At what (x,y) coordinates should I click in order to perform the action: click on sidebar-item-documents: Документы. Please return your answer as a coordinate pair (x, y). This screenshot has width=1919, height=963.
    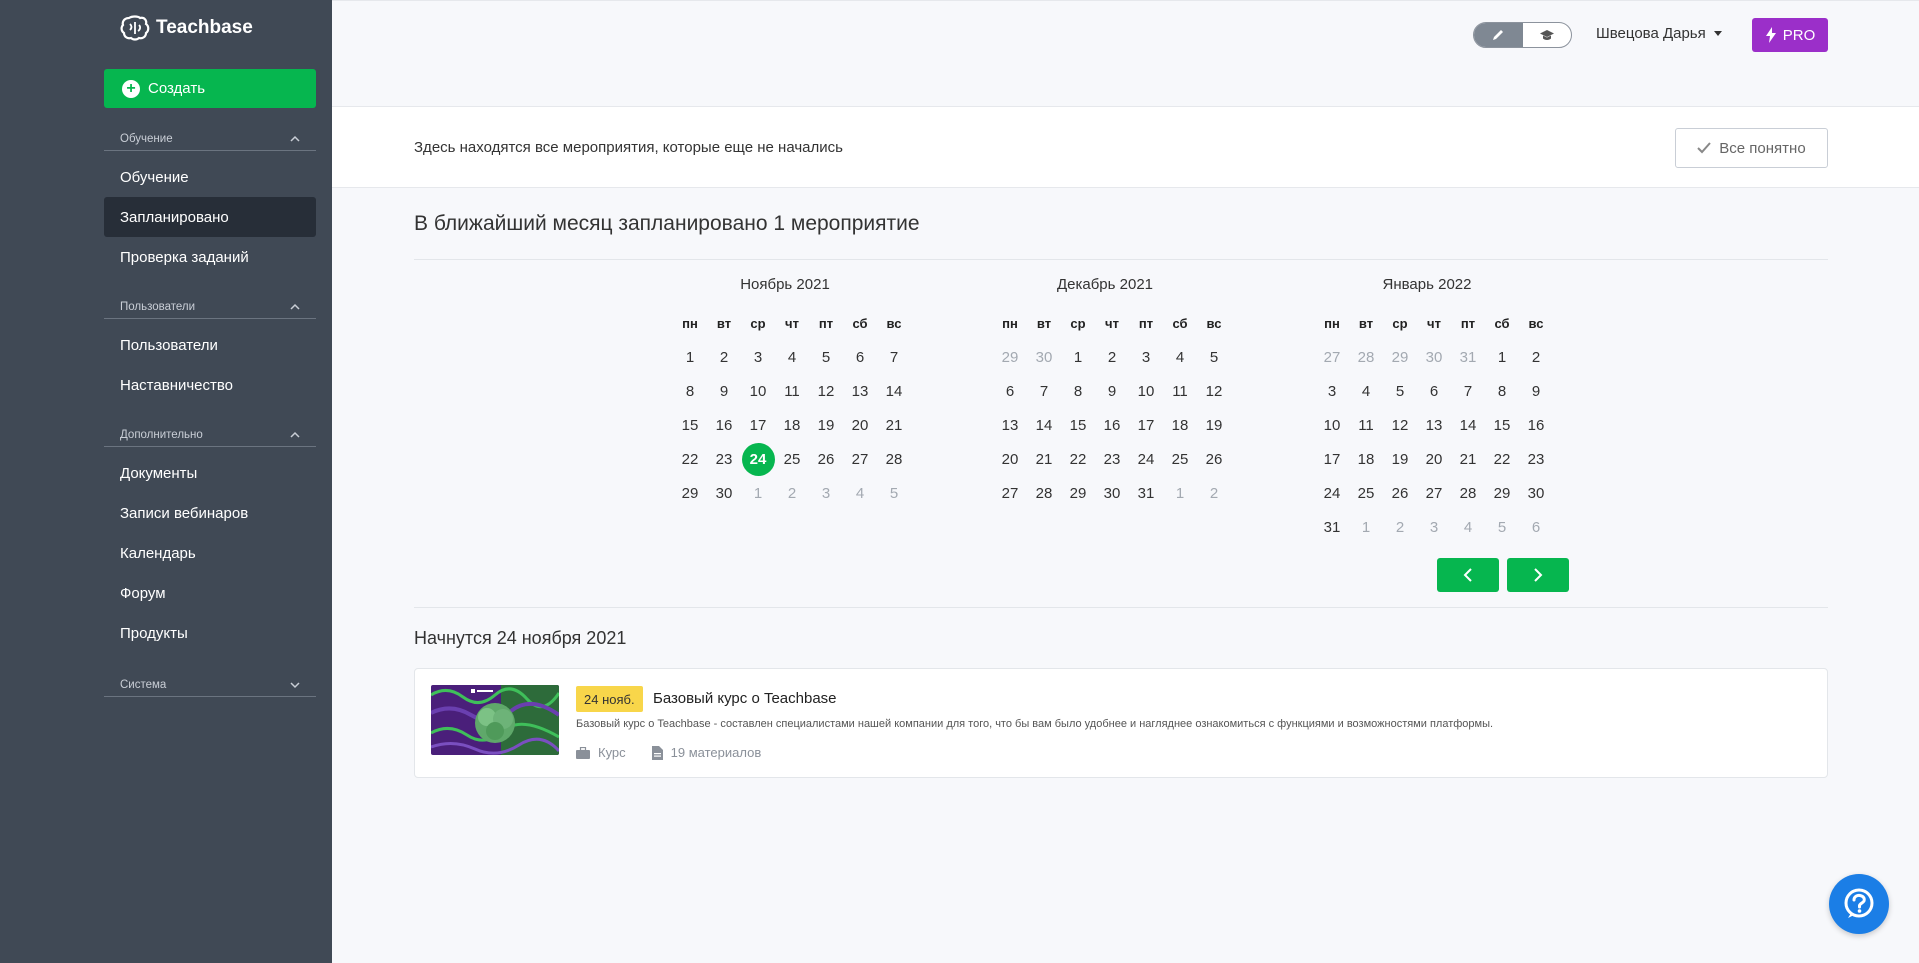
    Looking at the image, I should click on (210, 473).